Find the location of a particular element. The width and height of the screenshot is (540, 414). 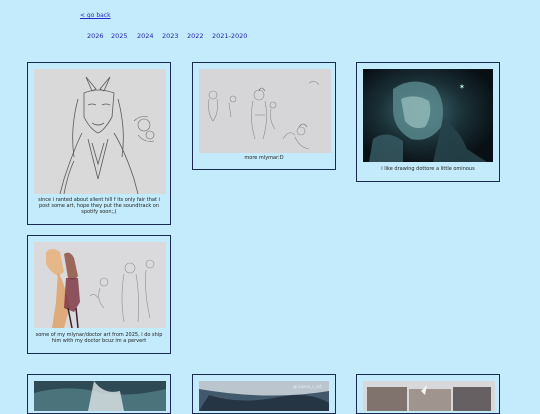

dottore-painting-icon: ✶ is located at coordinates (428, 115).